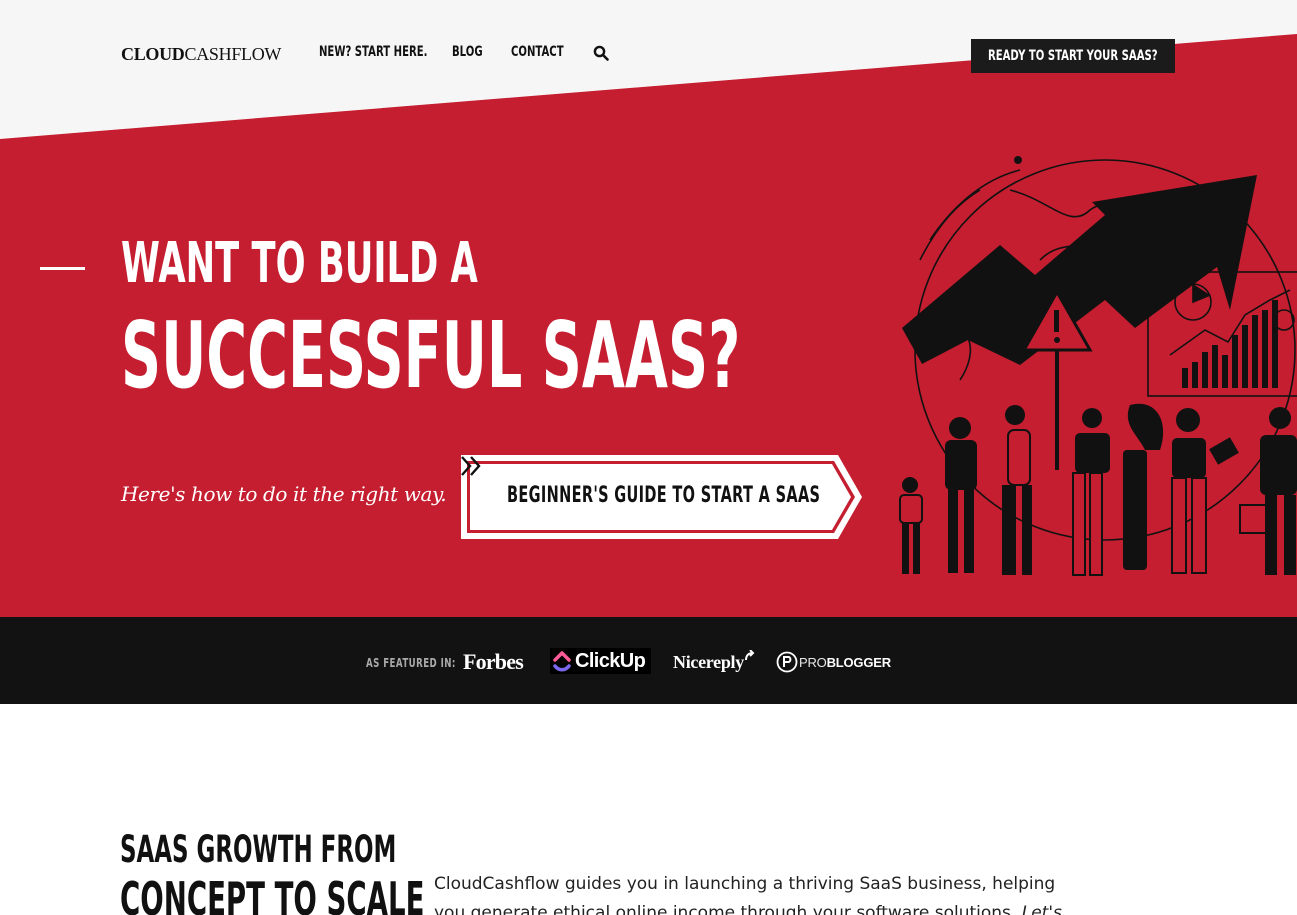  I want to click on hero-heading-line1: WANT TO BUILD A, so click(299, 263).